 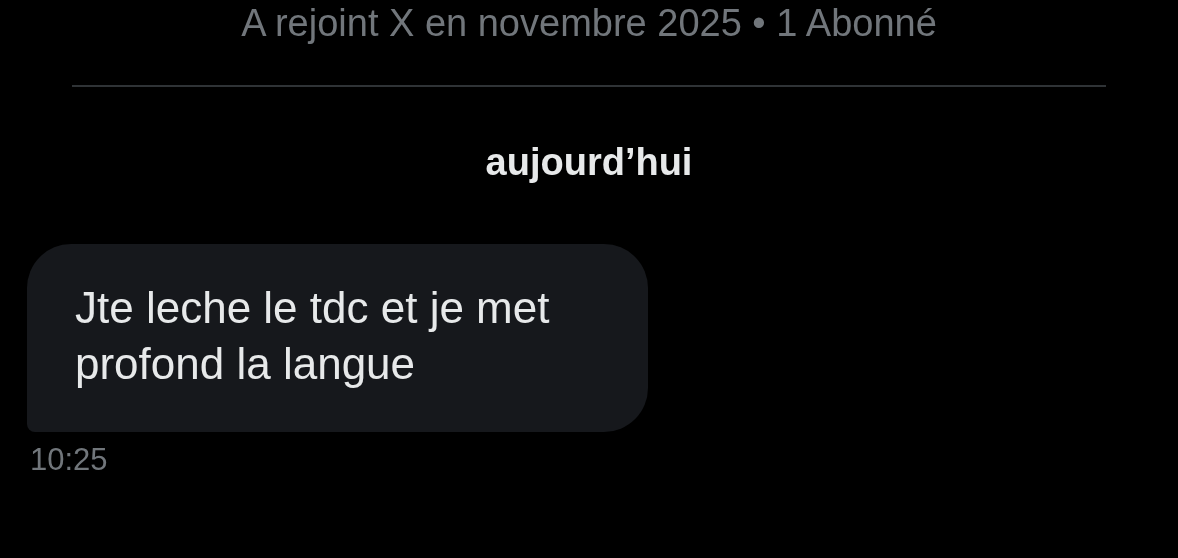 What do you see at coordinates (589, 162) in the screenshot?
I see `date-separator: aujourd’hui` at bounding box center [589, 162].